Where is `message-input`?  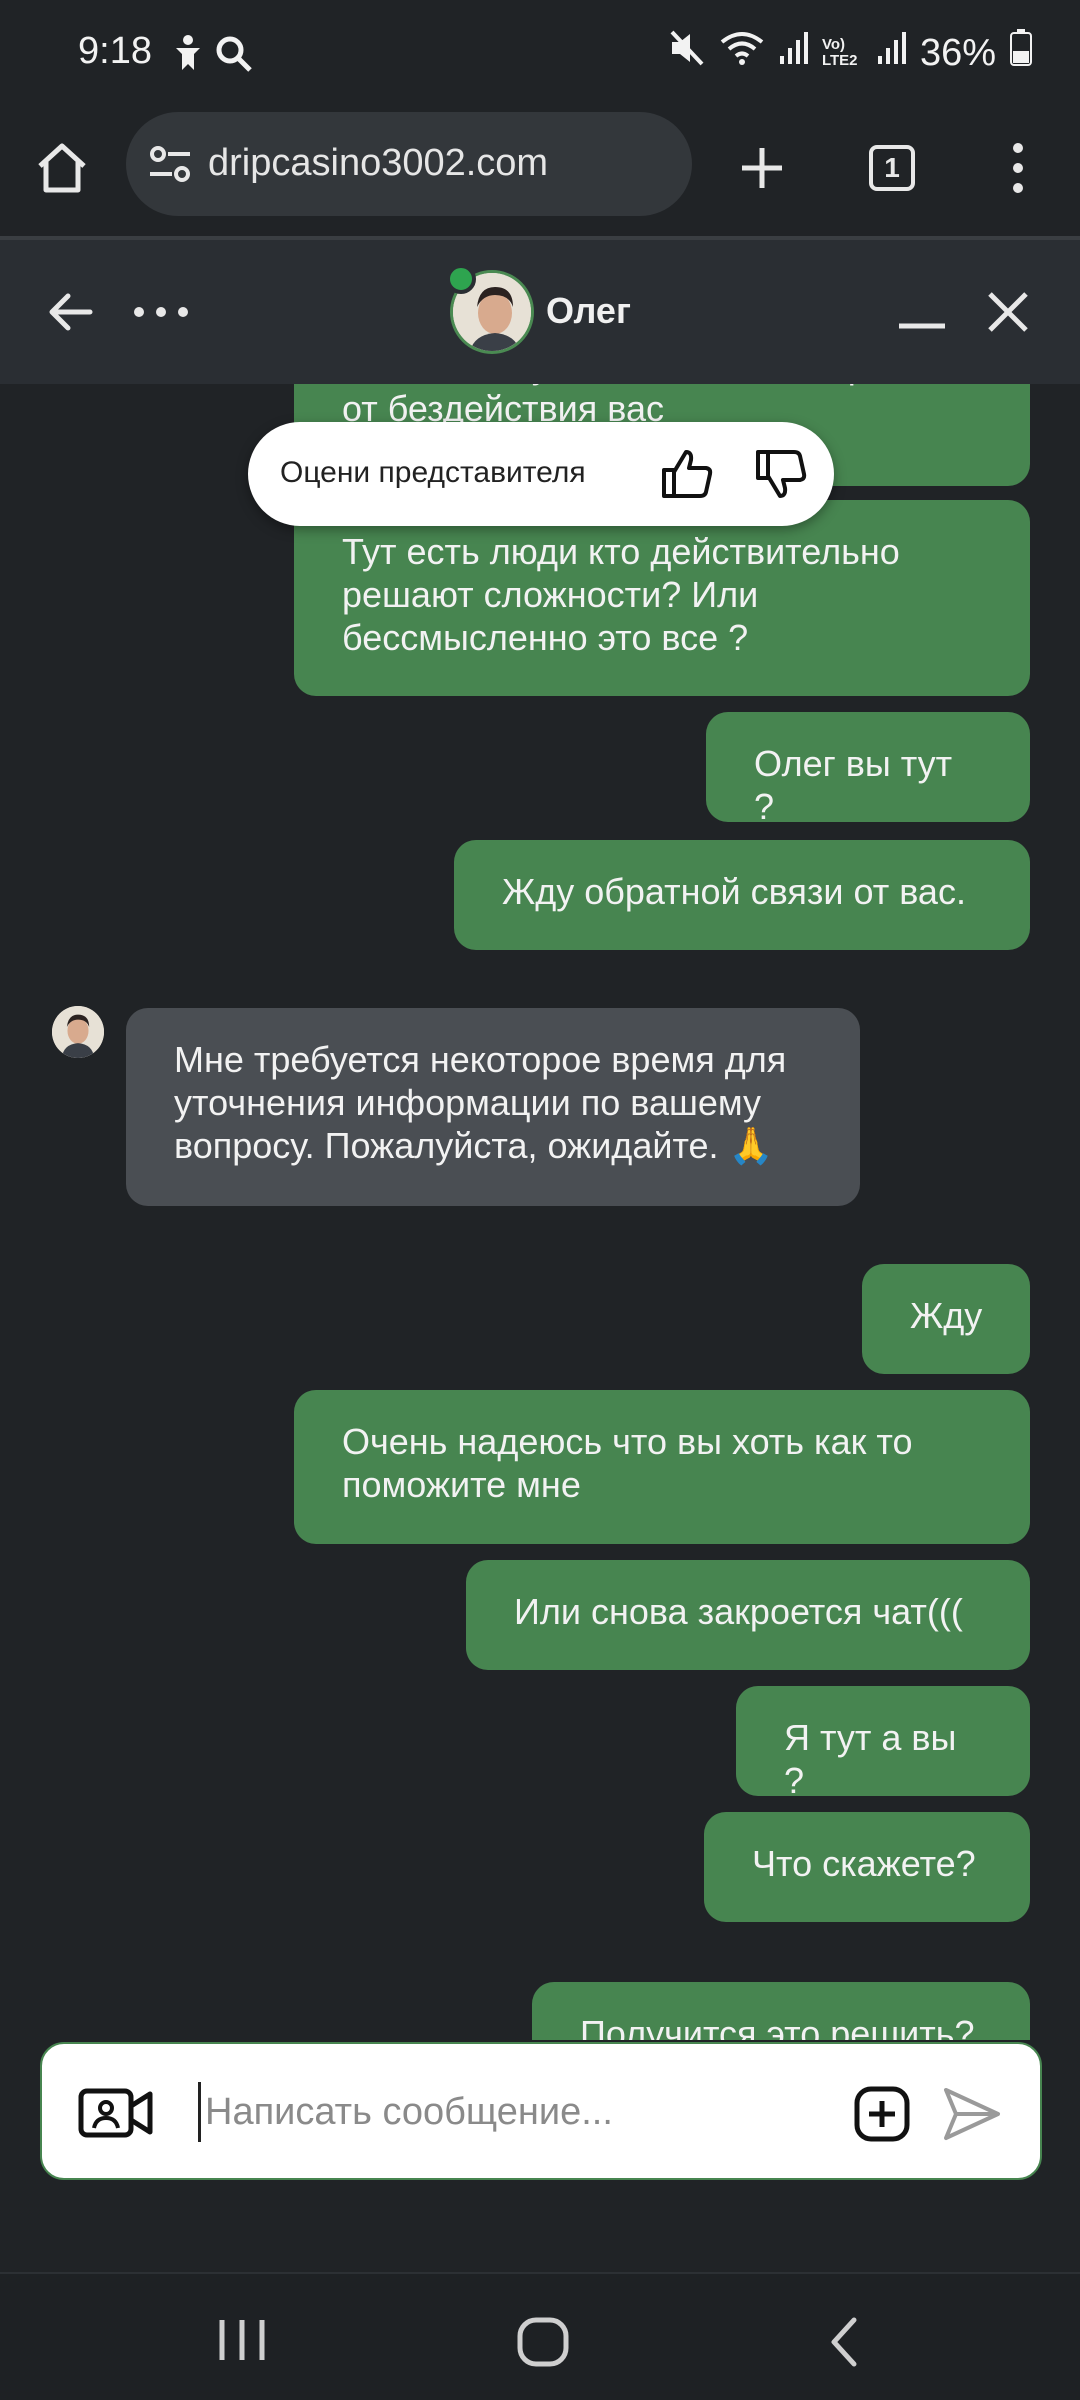 message-input is located at coordinates (528, 2112).